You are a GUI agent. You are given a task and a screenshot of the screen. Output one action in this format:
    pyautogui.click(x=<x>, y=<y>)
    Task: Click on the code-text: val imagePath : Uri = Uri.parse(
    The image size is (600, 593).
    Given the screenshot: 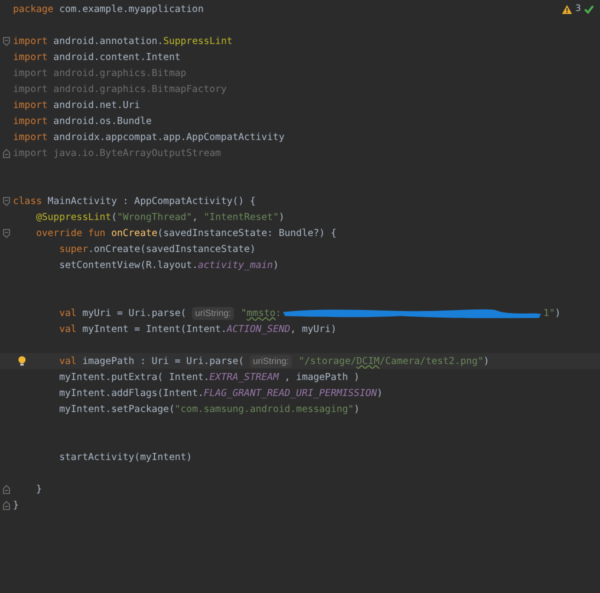 What is the action you would take?
    pyautogui.click(x=152, y=361)
    